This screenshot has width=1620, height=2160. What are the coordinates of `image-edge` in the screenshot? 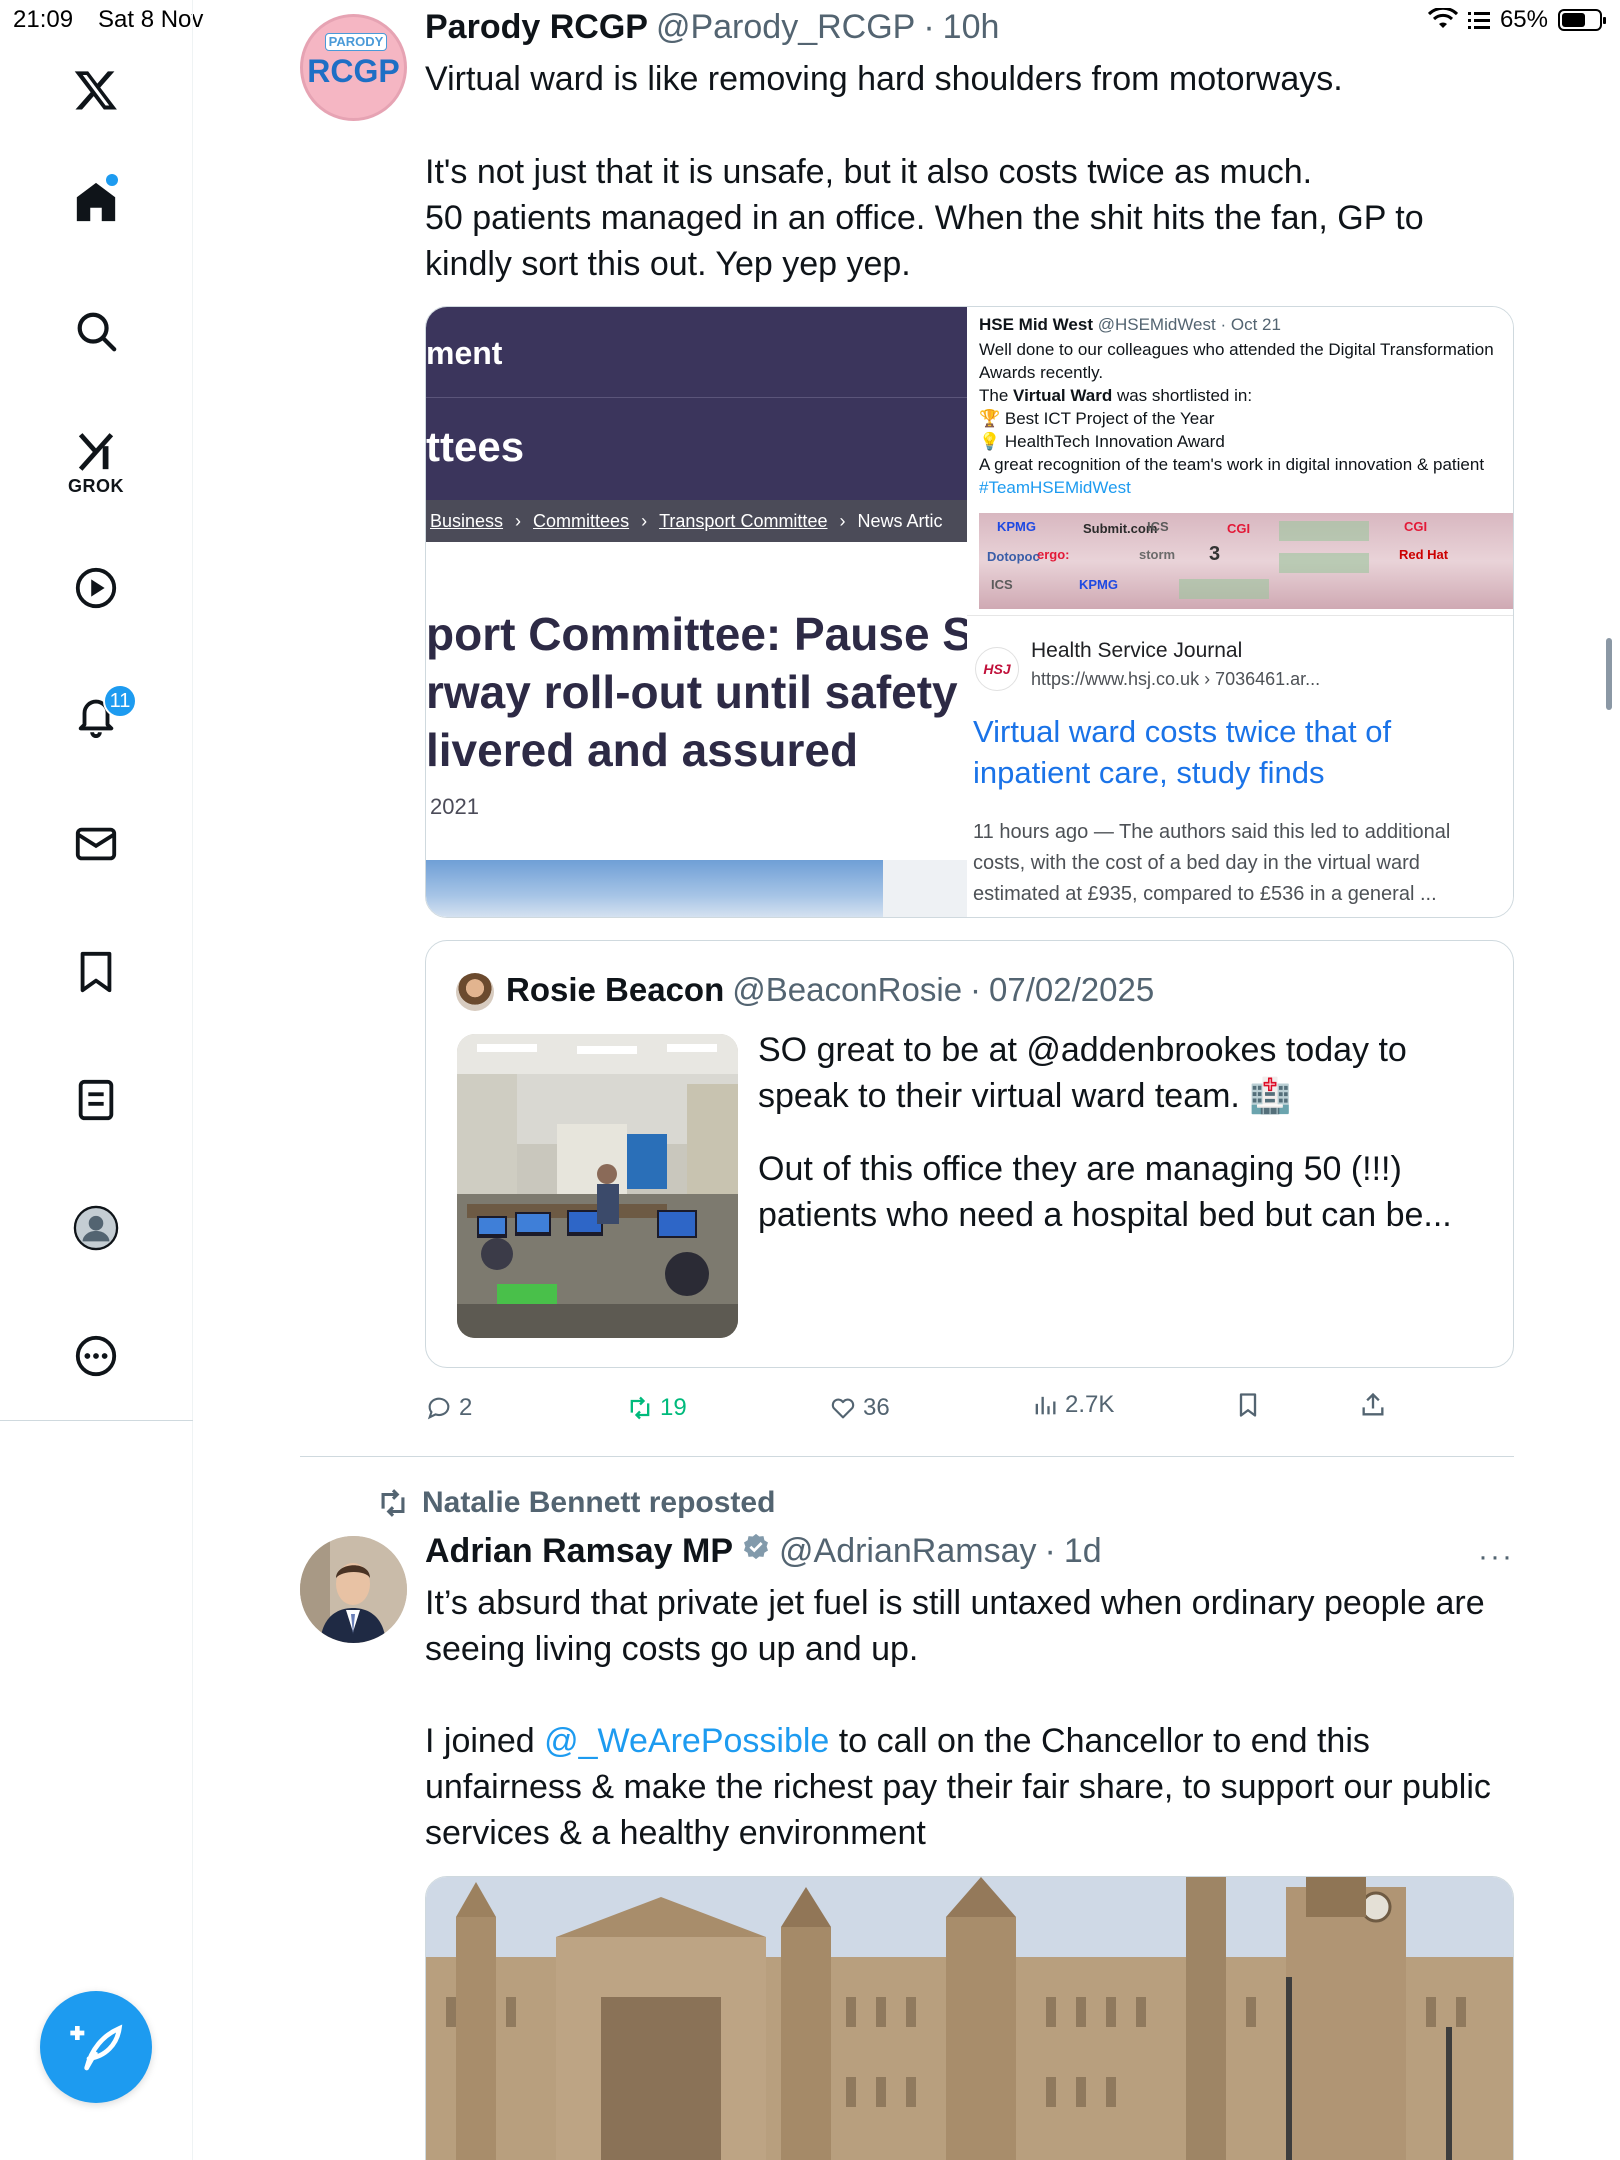 It's located at (925, 888).